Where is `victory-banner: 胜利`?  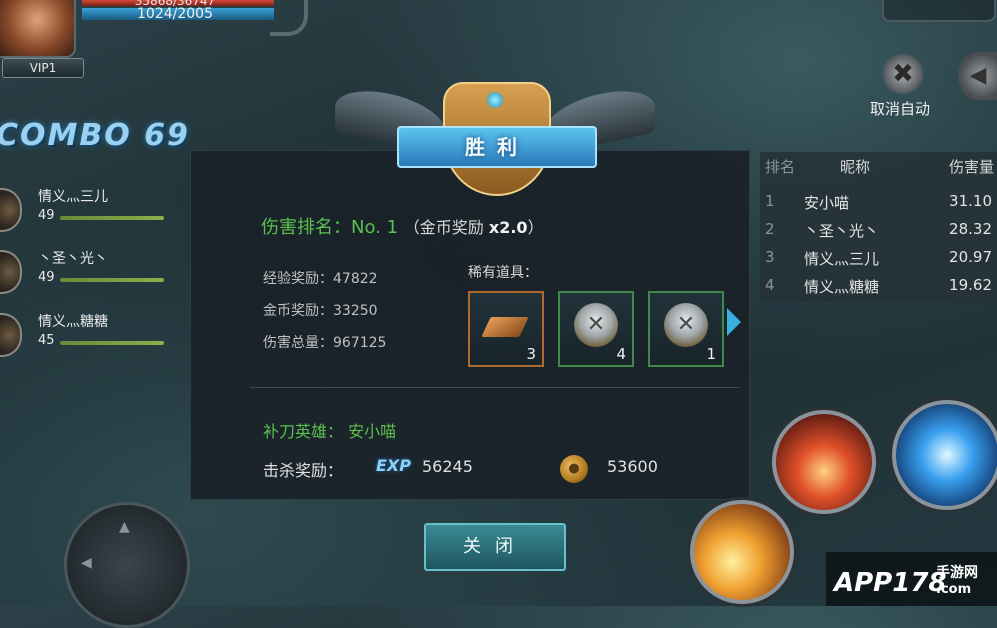
victory-banner: 胜利 is located at coordinates (497, 147).